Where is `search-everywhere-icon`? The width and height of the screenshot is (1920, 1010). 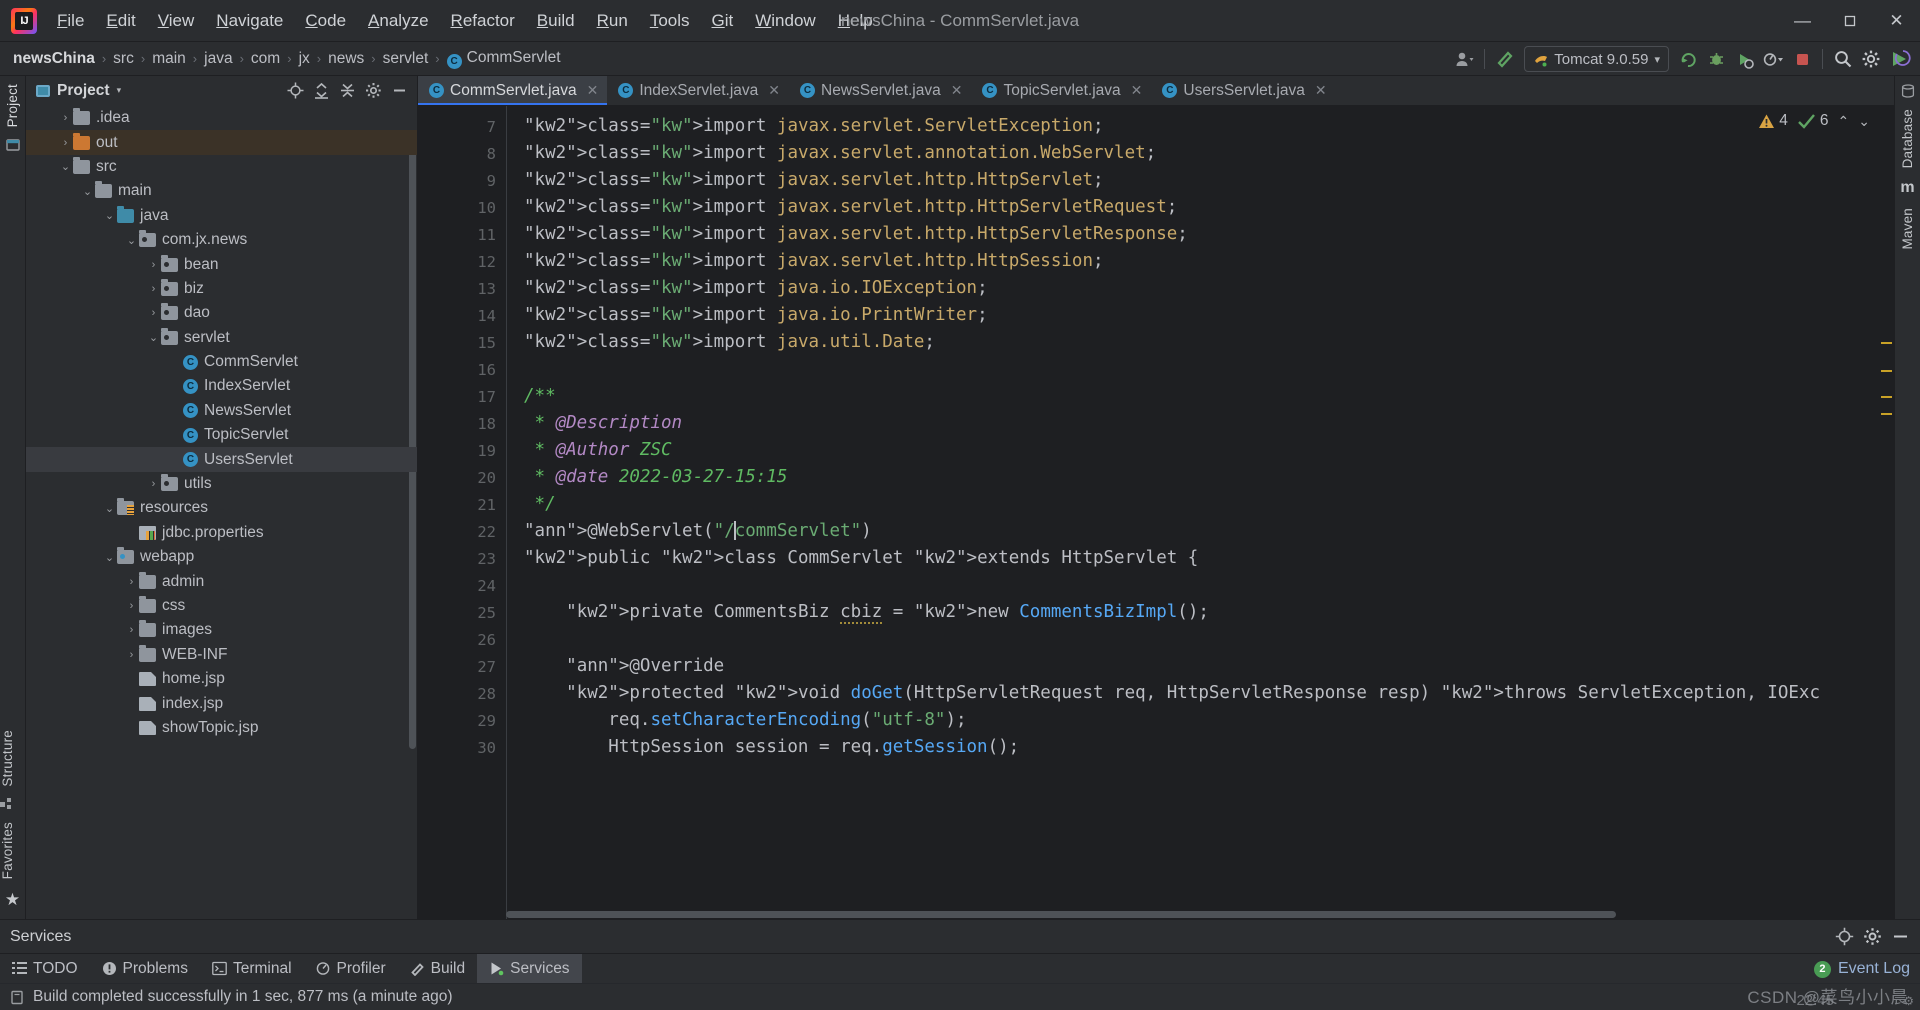 search-everywhere-icon is located at coordinates (1843, 59).